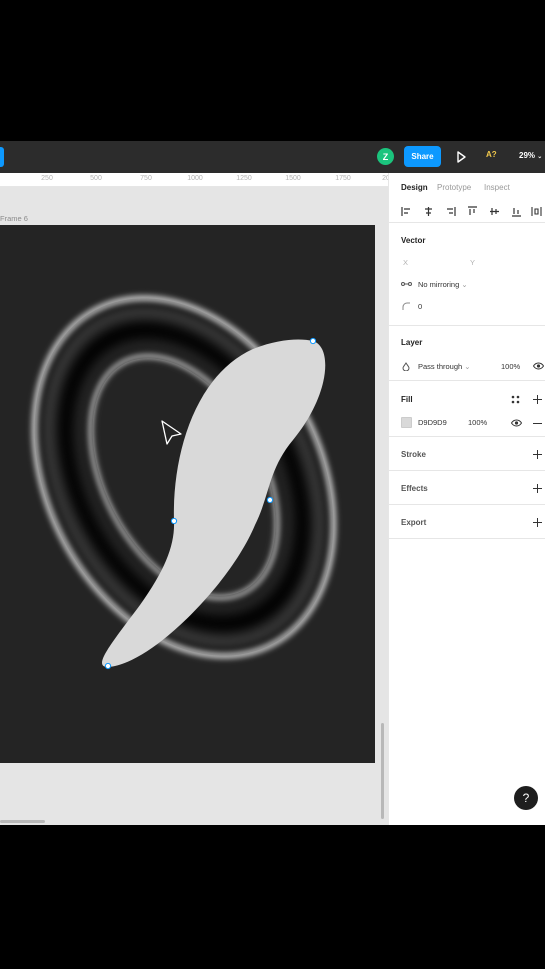 The height and width of the screenshot is (969, 545). I want to click on align-left-icon, so click(406, 211).